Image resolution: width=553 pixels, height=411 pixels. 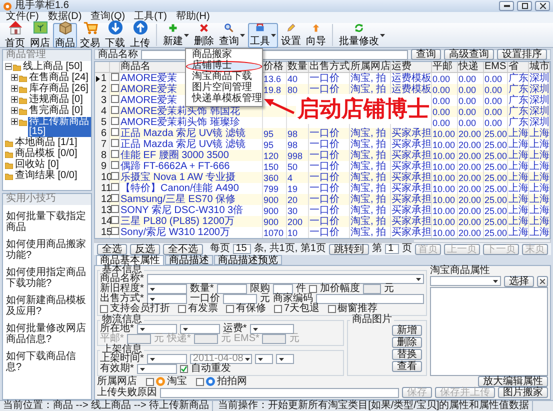 I want to click on toolbar-button: 新建, so click(x=176, y=35).